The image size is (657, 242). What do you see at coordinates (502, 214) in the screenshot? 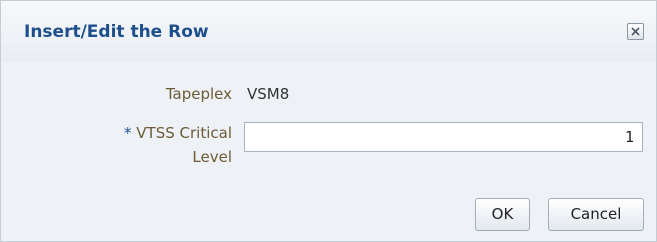
I see `ok-button: OK` at bounding box center [502, 214].